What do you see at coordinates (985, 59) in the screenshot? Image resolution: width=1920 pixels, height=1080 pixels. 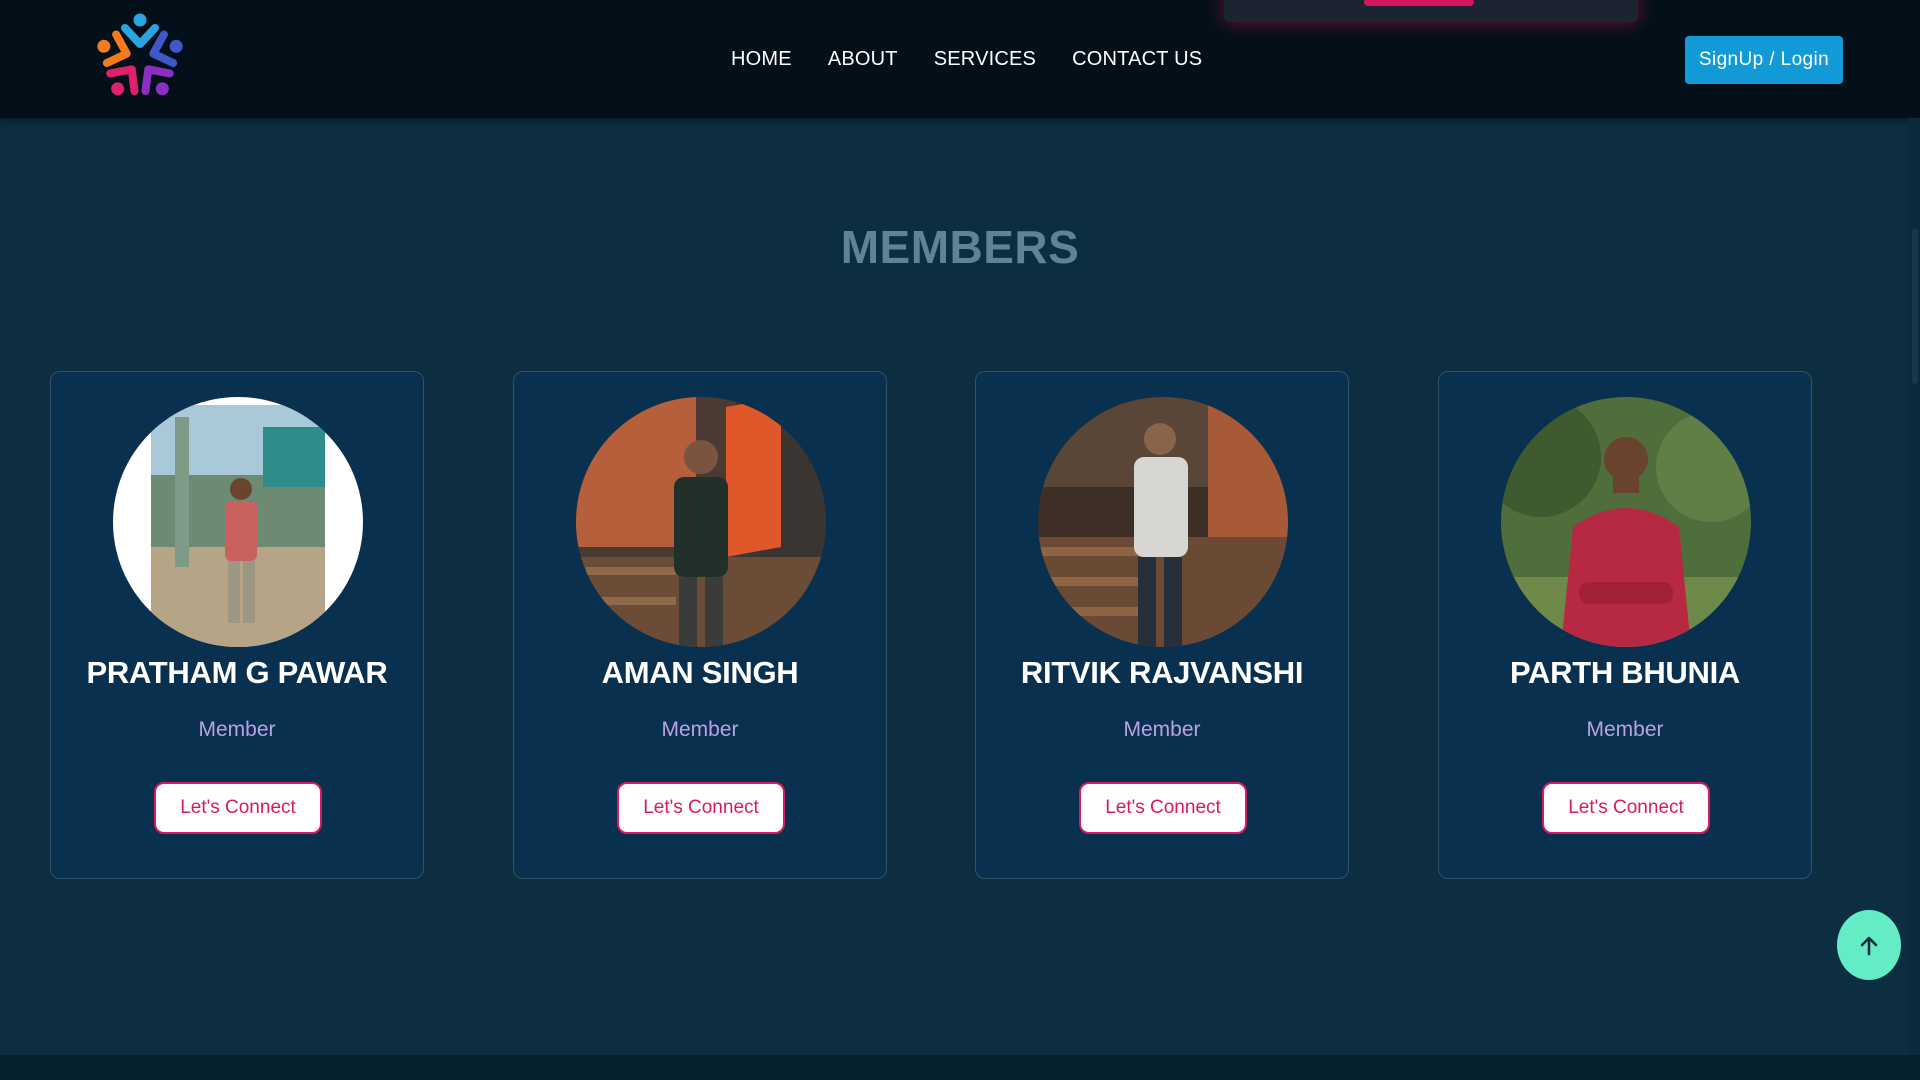 I see `nav-services-link: SERVICES` at bounding box center [985, 59].